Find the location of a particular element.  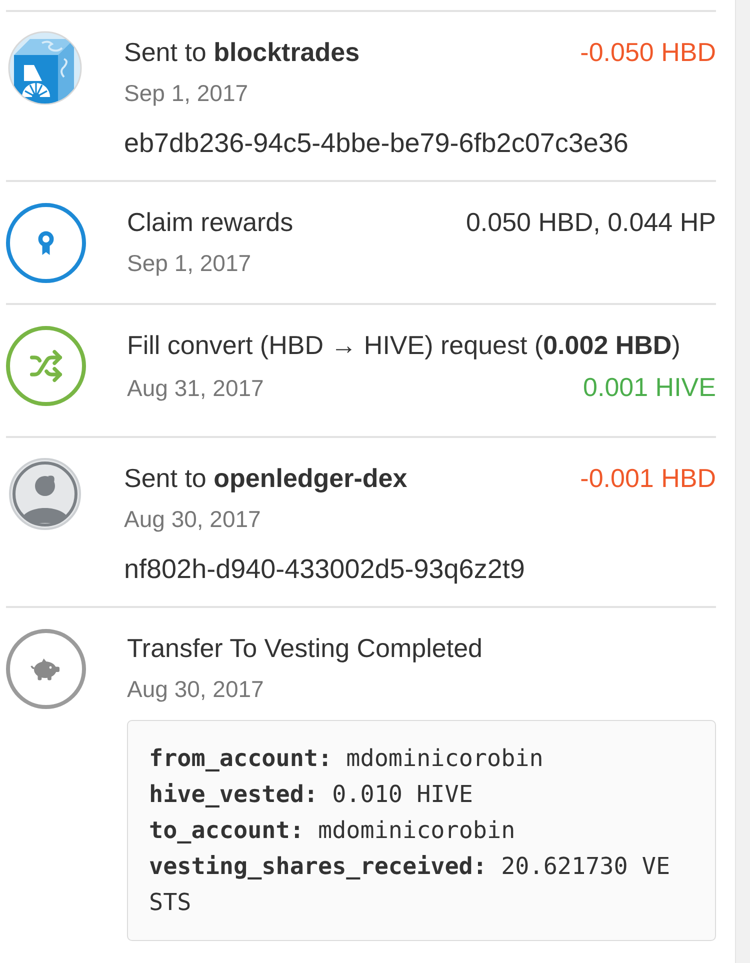

transaction-title: Fill convert (HBD → HIVE) request (0.002 HBD) is located at coordinates (403, 345).